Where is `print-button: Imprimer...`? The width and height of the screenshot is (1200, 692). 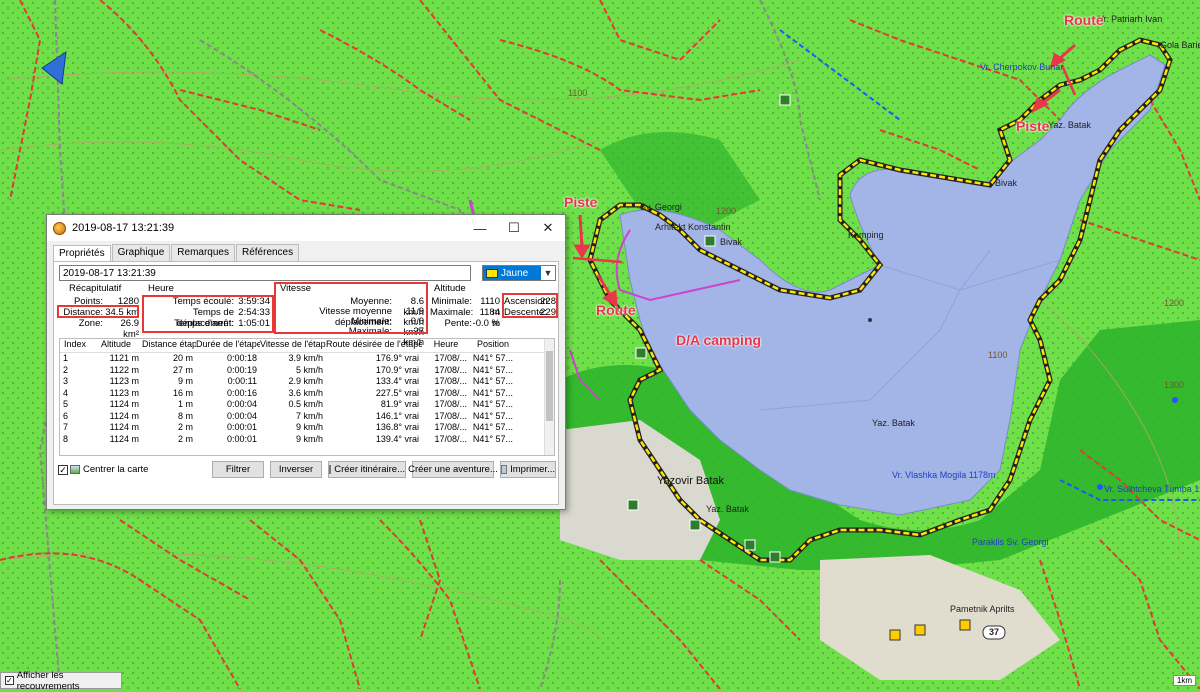 print-button: Imprimer... is located at coordinates (528, 469).